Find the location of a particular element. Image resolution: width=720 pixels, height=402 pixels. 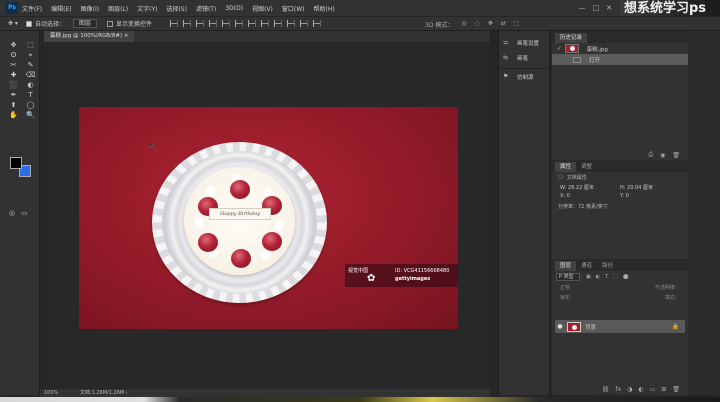

document-tab-close-icon: × is located at coordinates (126, 36).